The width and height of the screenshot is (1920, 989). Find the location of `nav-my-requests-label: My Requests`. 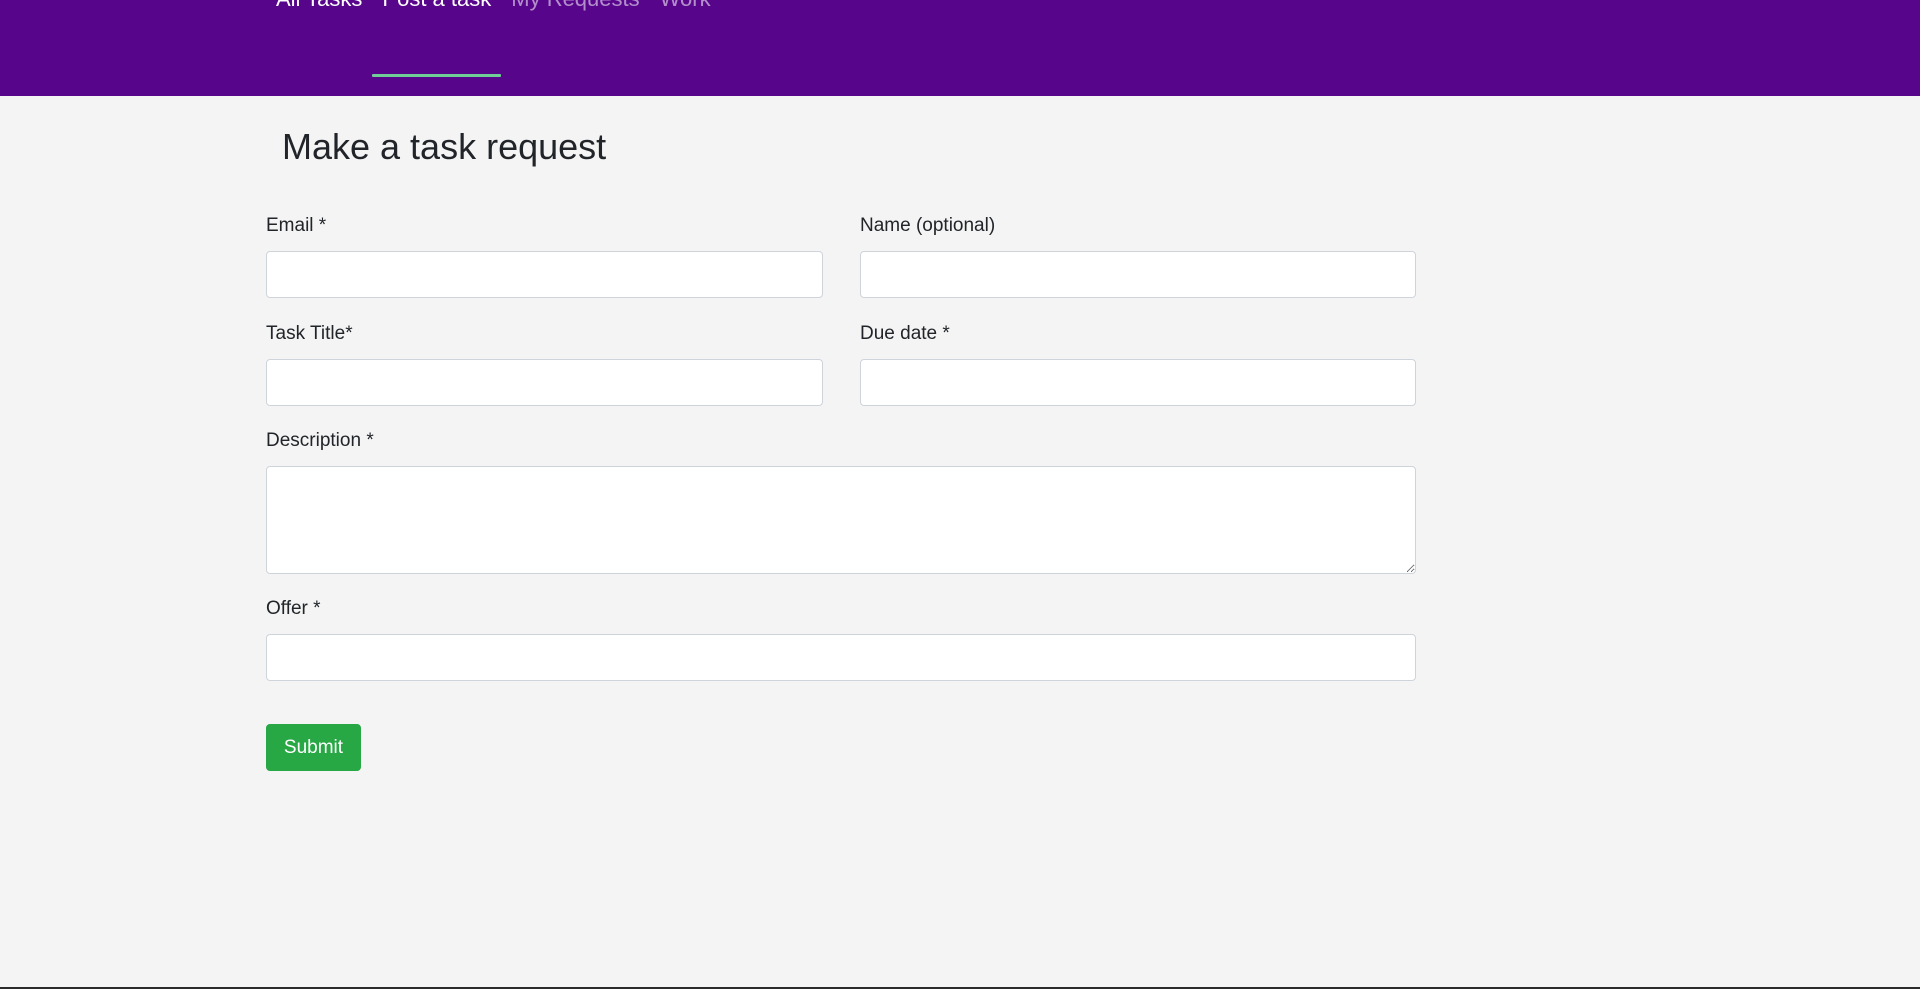

nav-my-requests-label: My Requests is located at coordinates (575, 23).